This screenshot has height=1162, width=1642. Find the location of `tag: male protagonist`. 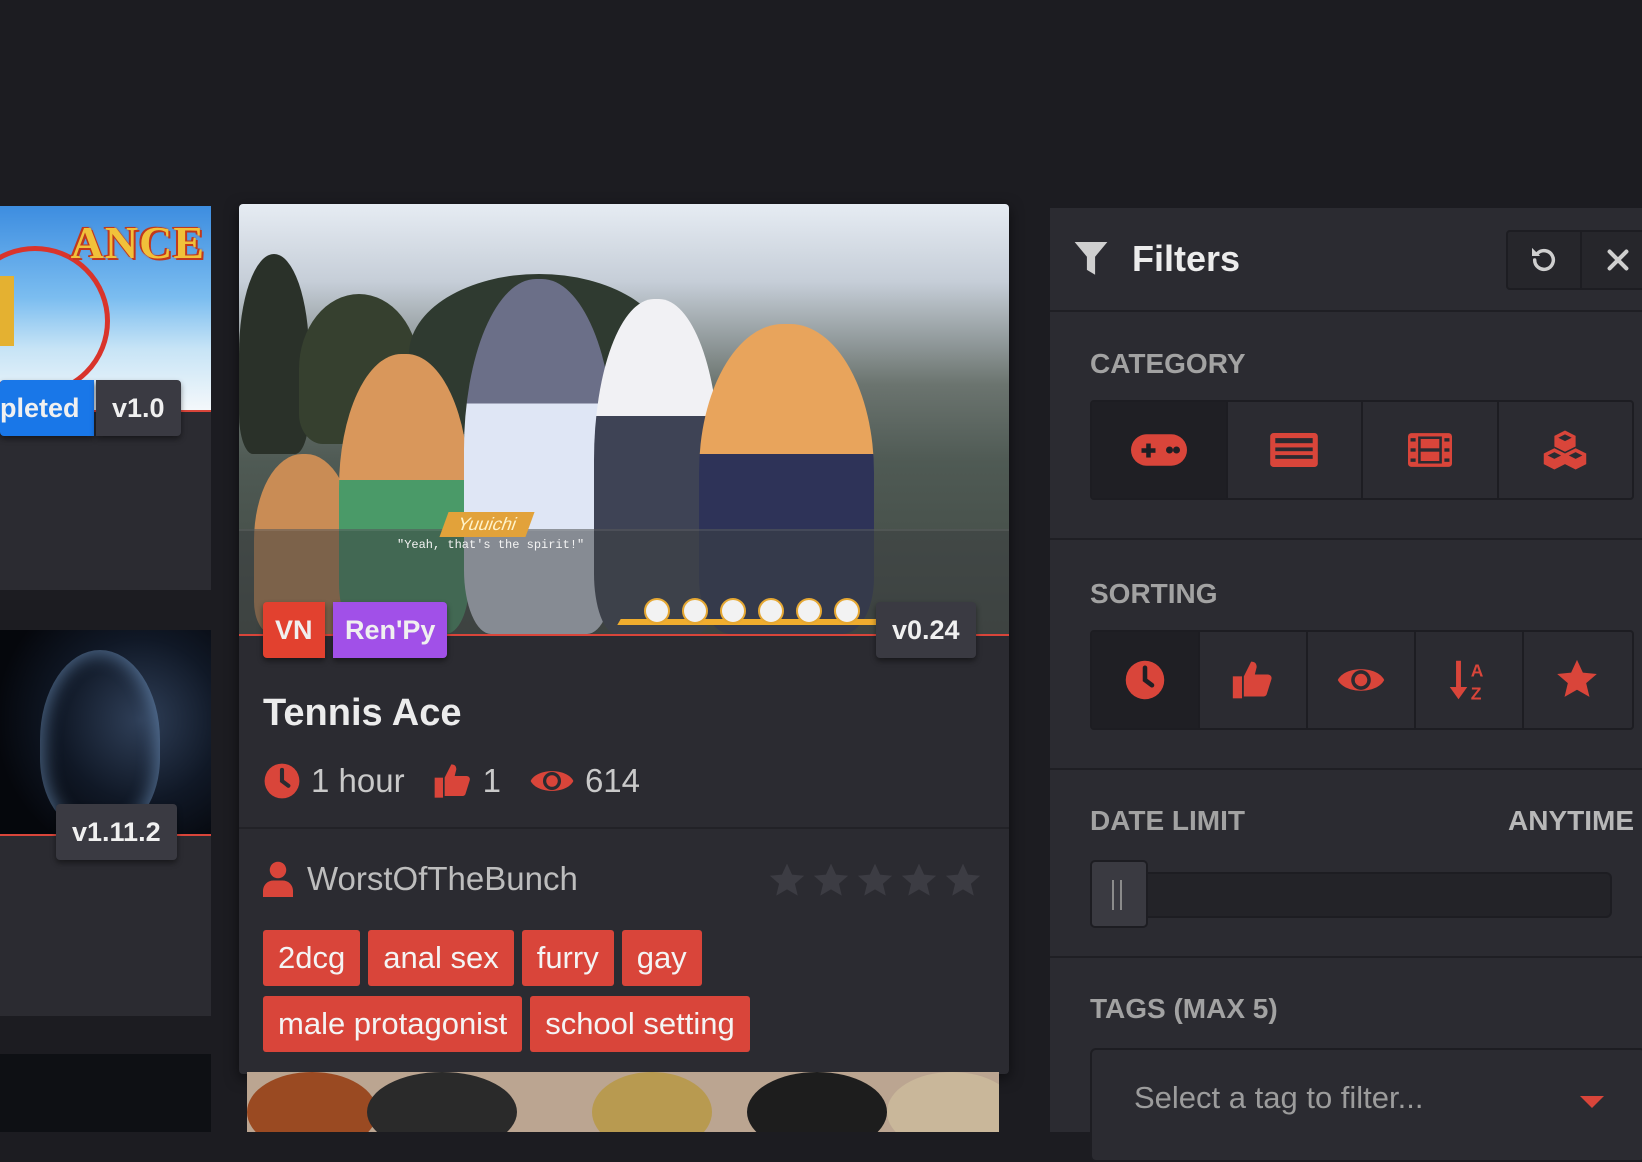

tag: male protagonist is located at coordinates (393, 1024).